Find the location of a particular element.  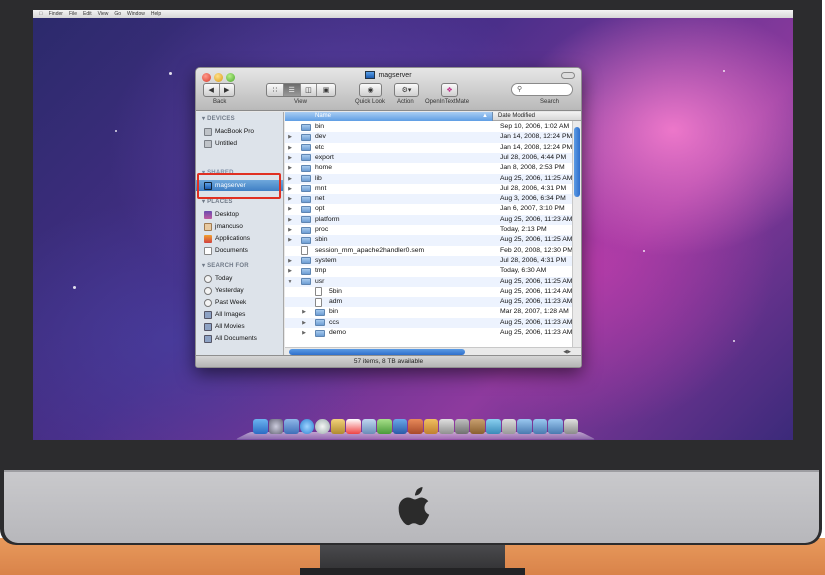

system-preferences-dock-icon is located at coordinates (462, 426).